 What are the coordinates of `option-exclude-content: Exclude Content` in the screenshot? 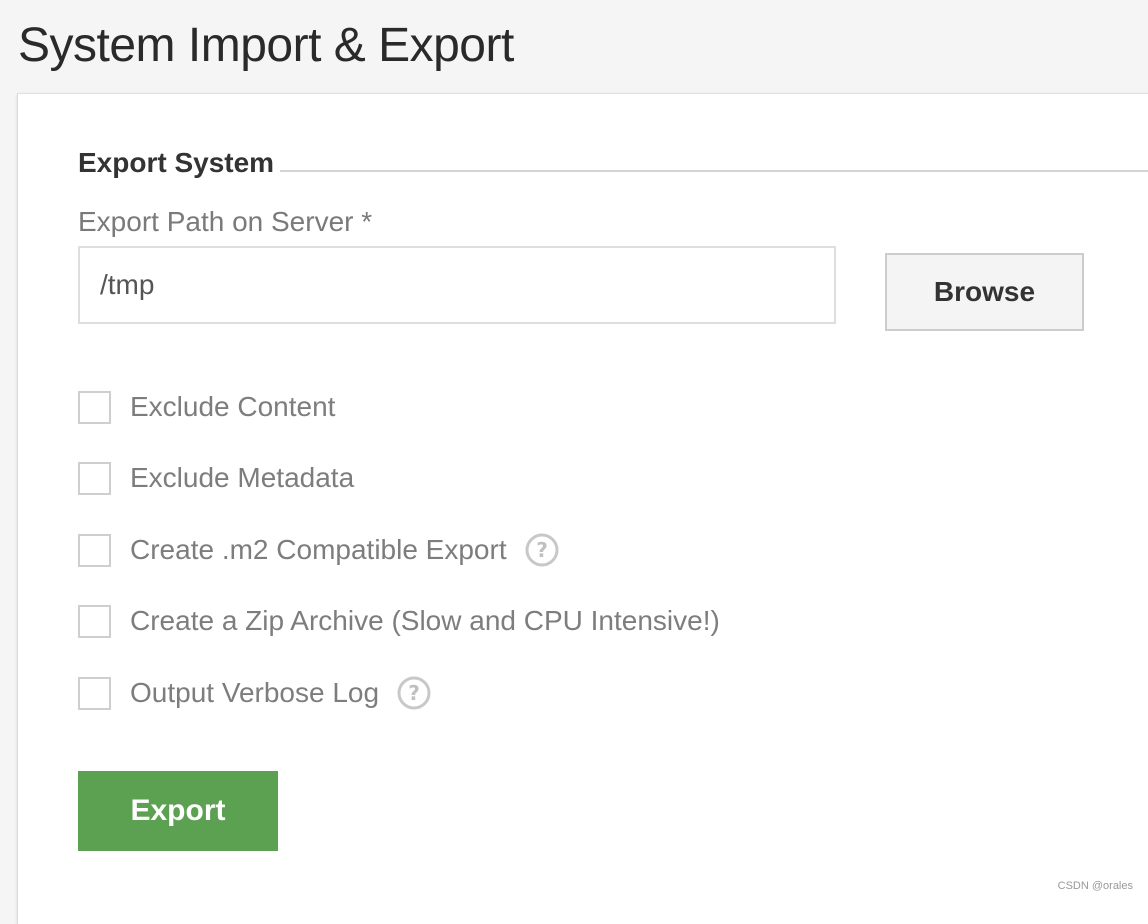 It's located at (206, 407).